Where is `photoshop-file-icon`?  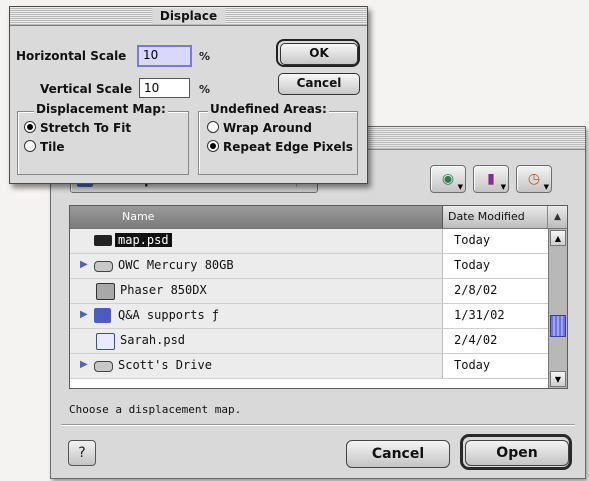 photoshop-file-icon is located at coordinates (103, 240).